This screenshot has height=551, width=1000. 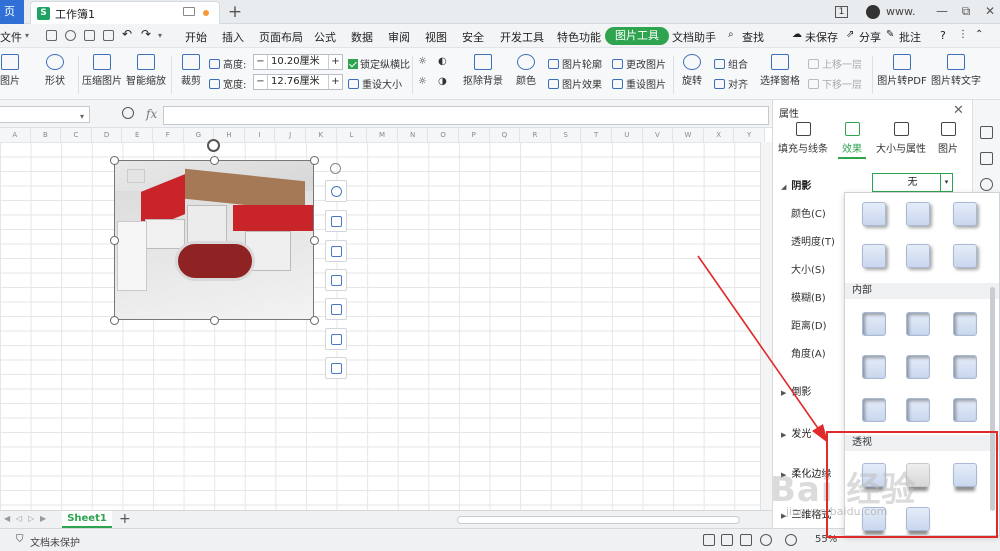 What do you see at coordinates (505, 135) in the screenshot?
I see `column-header: Q` at bounding box center [505, 135].